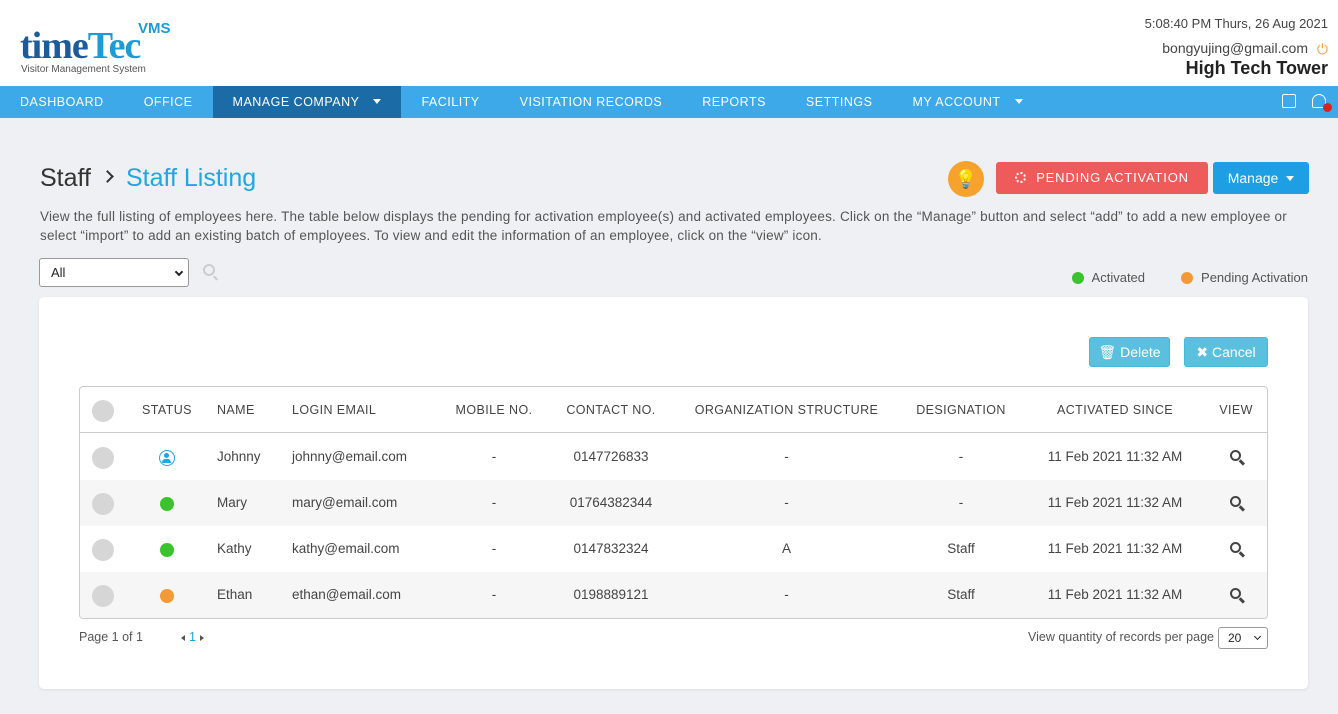 The height and width of the screenshot is (714, 1338). Describe the element at coordinates (347, 594) in the screenshot. I see `cell-email: ethan@email.com` at that location.